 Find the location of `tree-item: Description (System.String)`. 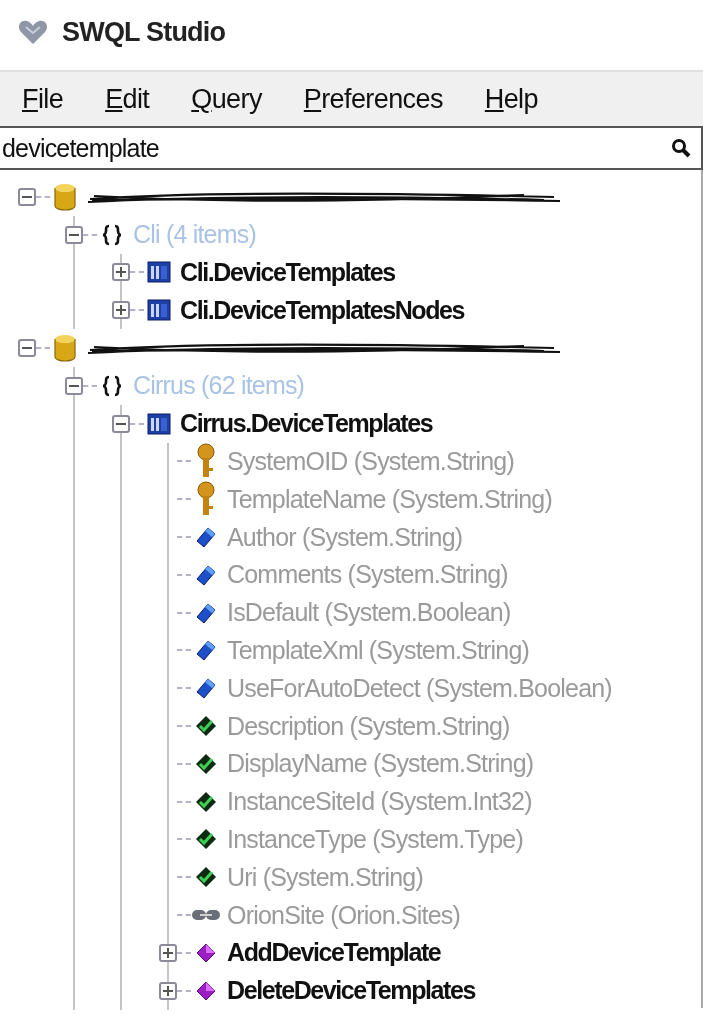

tree-item: Description (System.String) is located at coordinates (368, 726).